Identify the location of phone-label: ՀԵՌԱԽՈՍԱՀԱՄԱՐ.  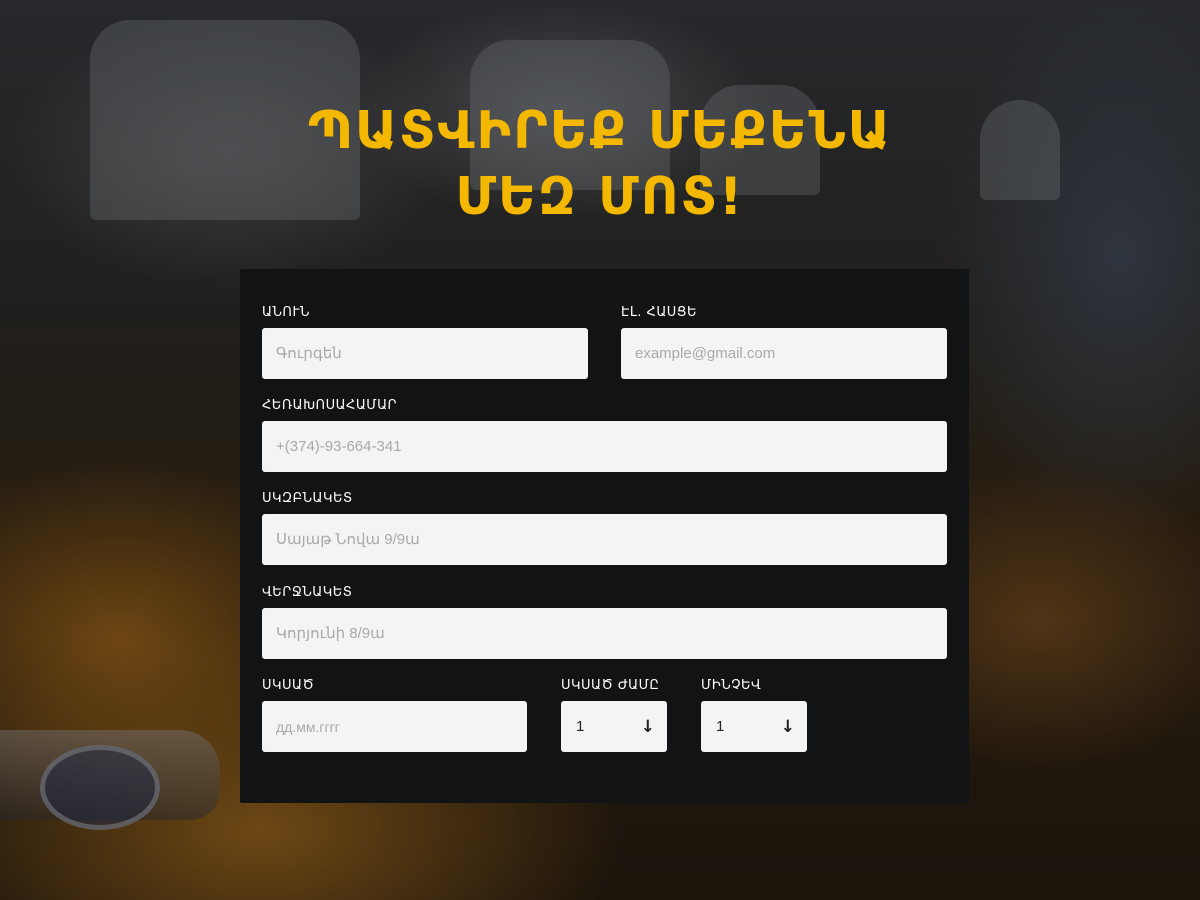
(330, 405).